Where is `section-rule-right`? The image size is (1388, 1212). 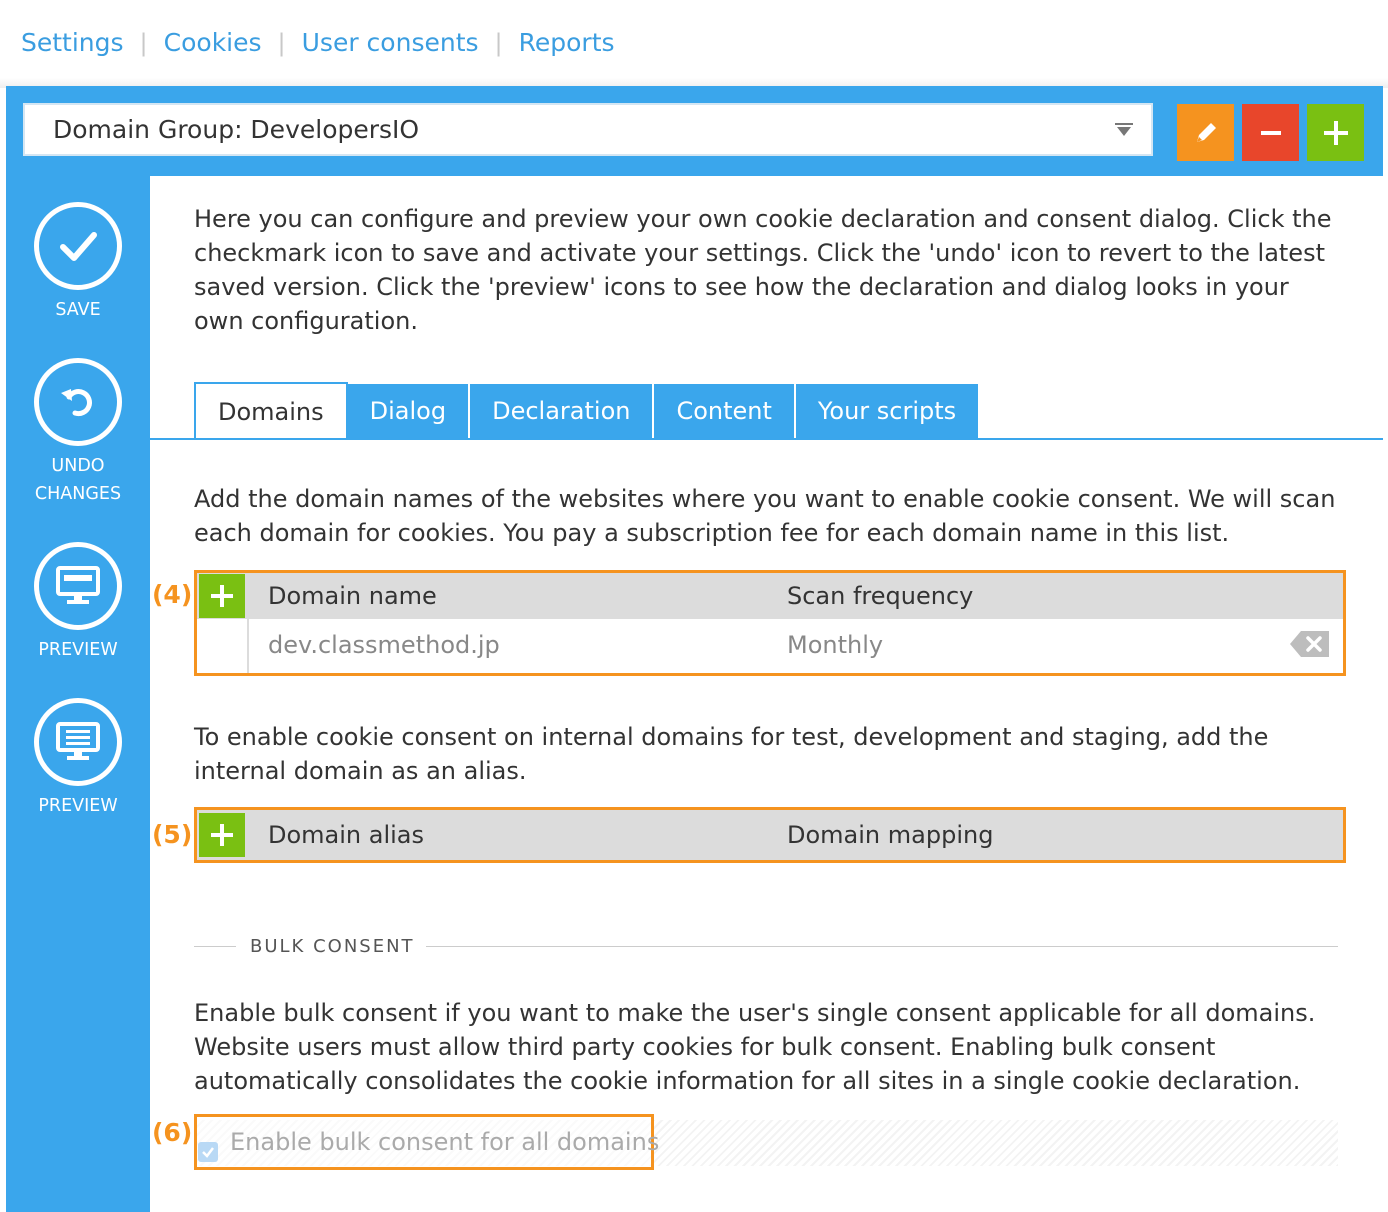
section-rule-right is located at coordinates (882, 946).